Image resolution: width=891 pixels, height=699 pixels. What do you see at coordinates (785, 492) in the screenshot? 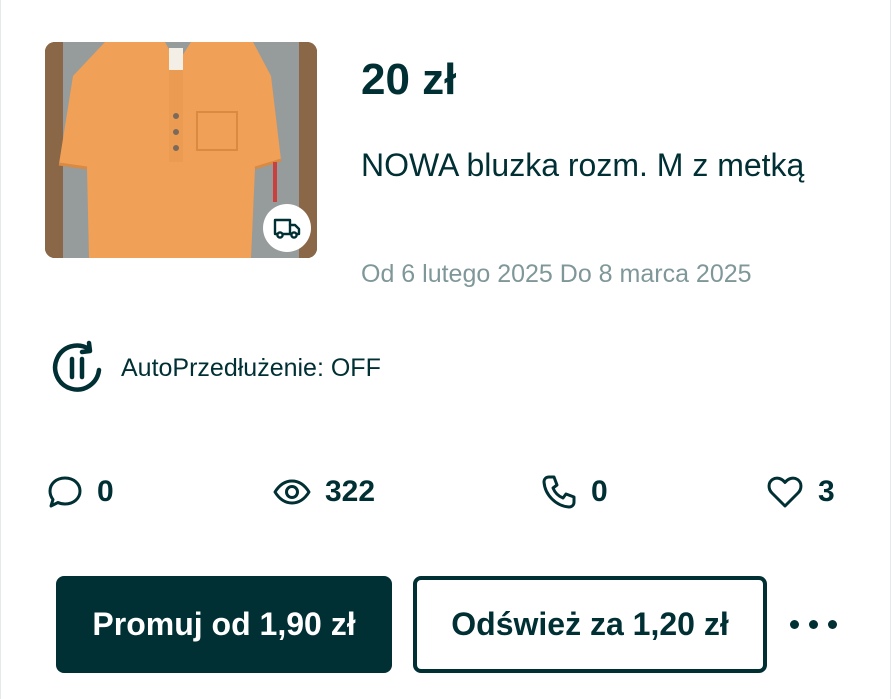
I see `heart-icon` at bounding box center [785, 492].